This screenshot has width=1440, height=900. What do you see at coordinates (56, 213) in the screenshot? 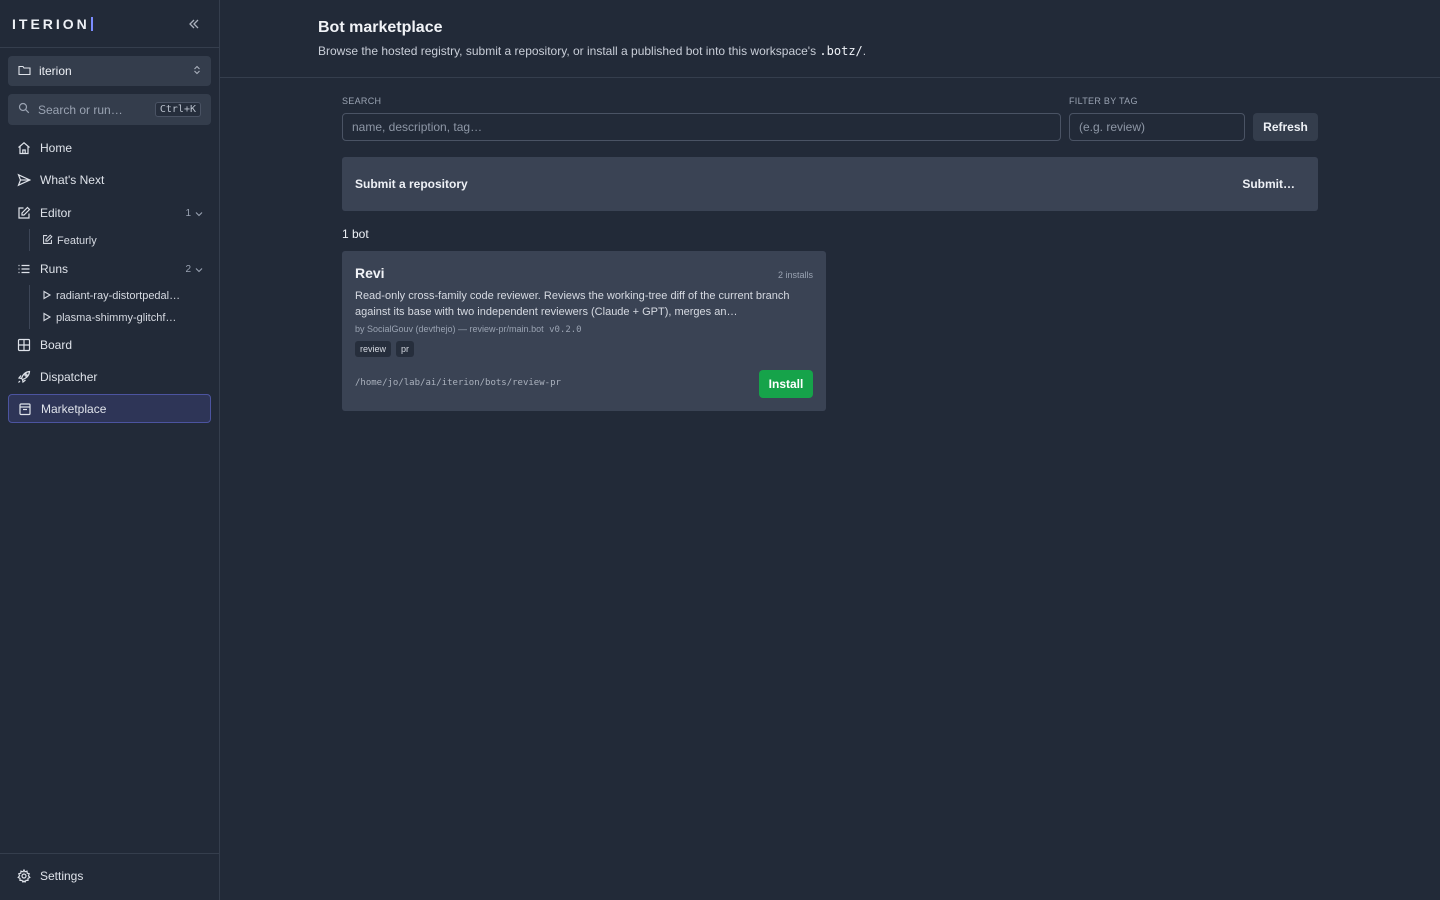
I see `nav-editor-label: Editor` at bounding box center [56, 213].